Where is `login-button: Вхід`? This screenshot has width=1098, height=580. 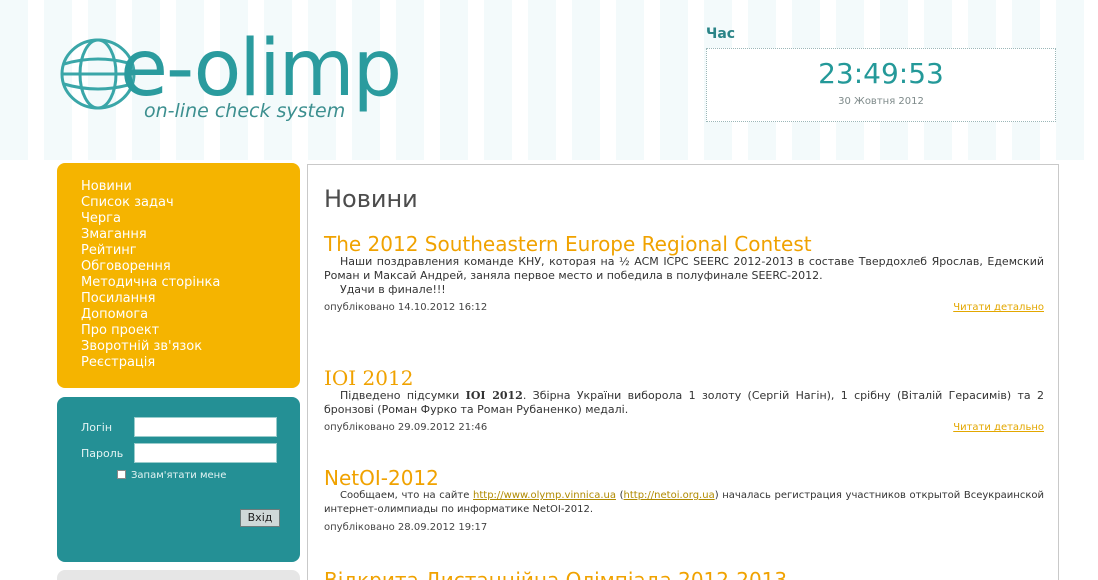
login-button: Вхід is located at coordinates (260, 518).